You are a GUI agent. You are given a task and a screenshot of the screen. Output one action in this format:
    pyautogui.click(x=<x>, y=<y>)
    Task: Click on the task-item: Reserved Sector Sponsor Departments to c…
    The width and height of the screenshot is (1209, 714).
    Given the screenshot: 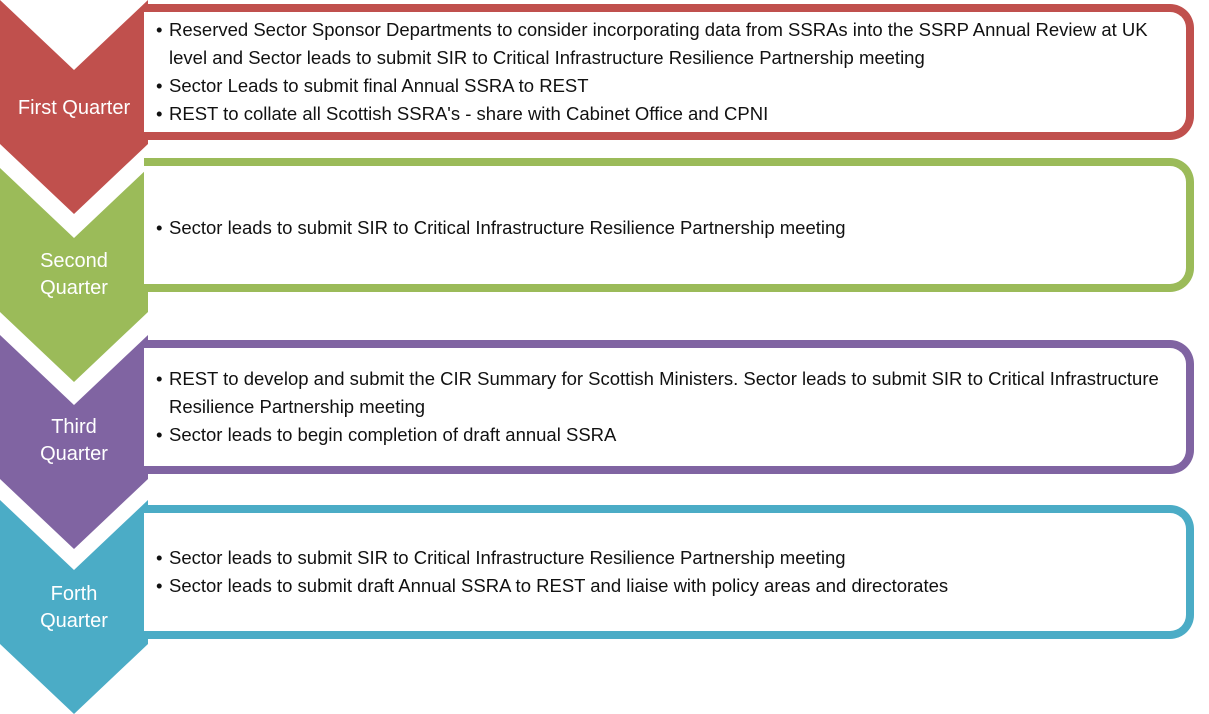 What is the action you would take?
    pyautogui.click(x=667, y=44)
    